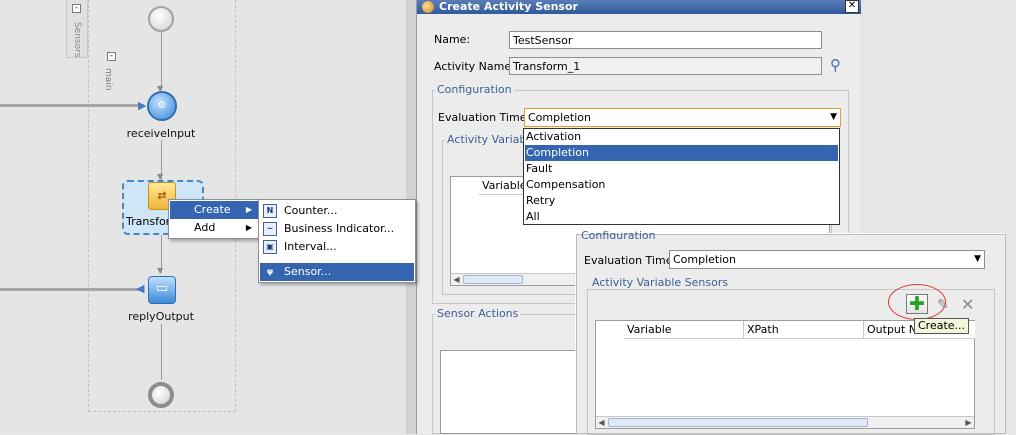 The image size is (1016, 435). Describe the element at coordinates (205, 227) in the screenshot. I see `menu-item-label: Add` at that location.